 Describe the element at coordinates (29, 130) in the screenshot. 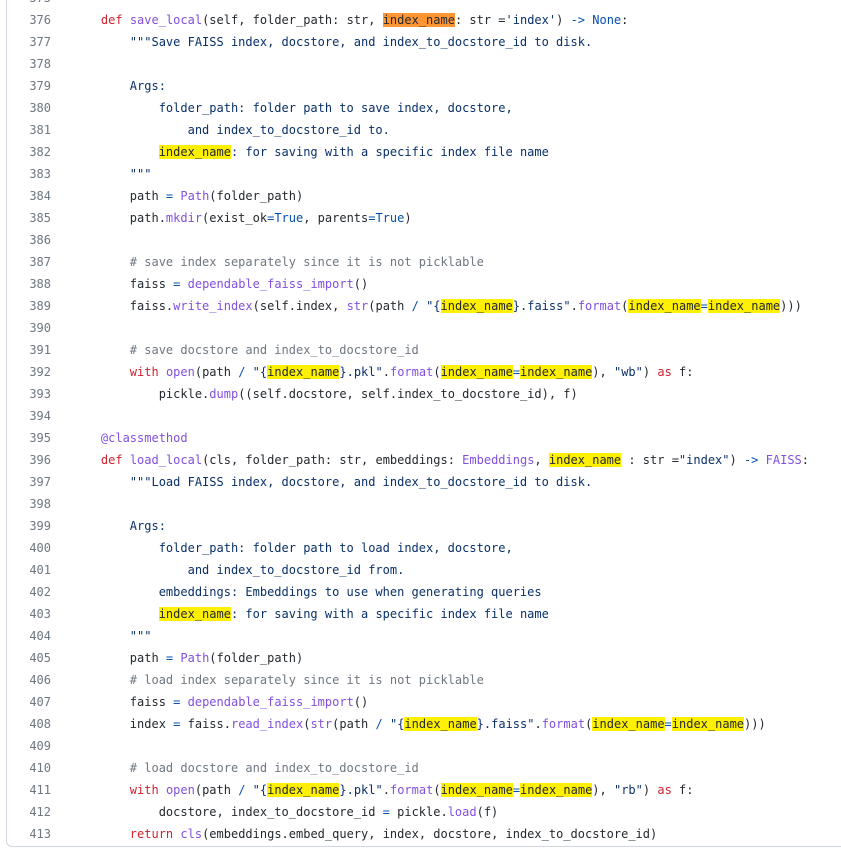

I see `line-number: 381` at that location.